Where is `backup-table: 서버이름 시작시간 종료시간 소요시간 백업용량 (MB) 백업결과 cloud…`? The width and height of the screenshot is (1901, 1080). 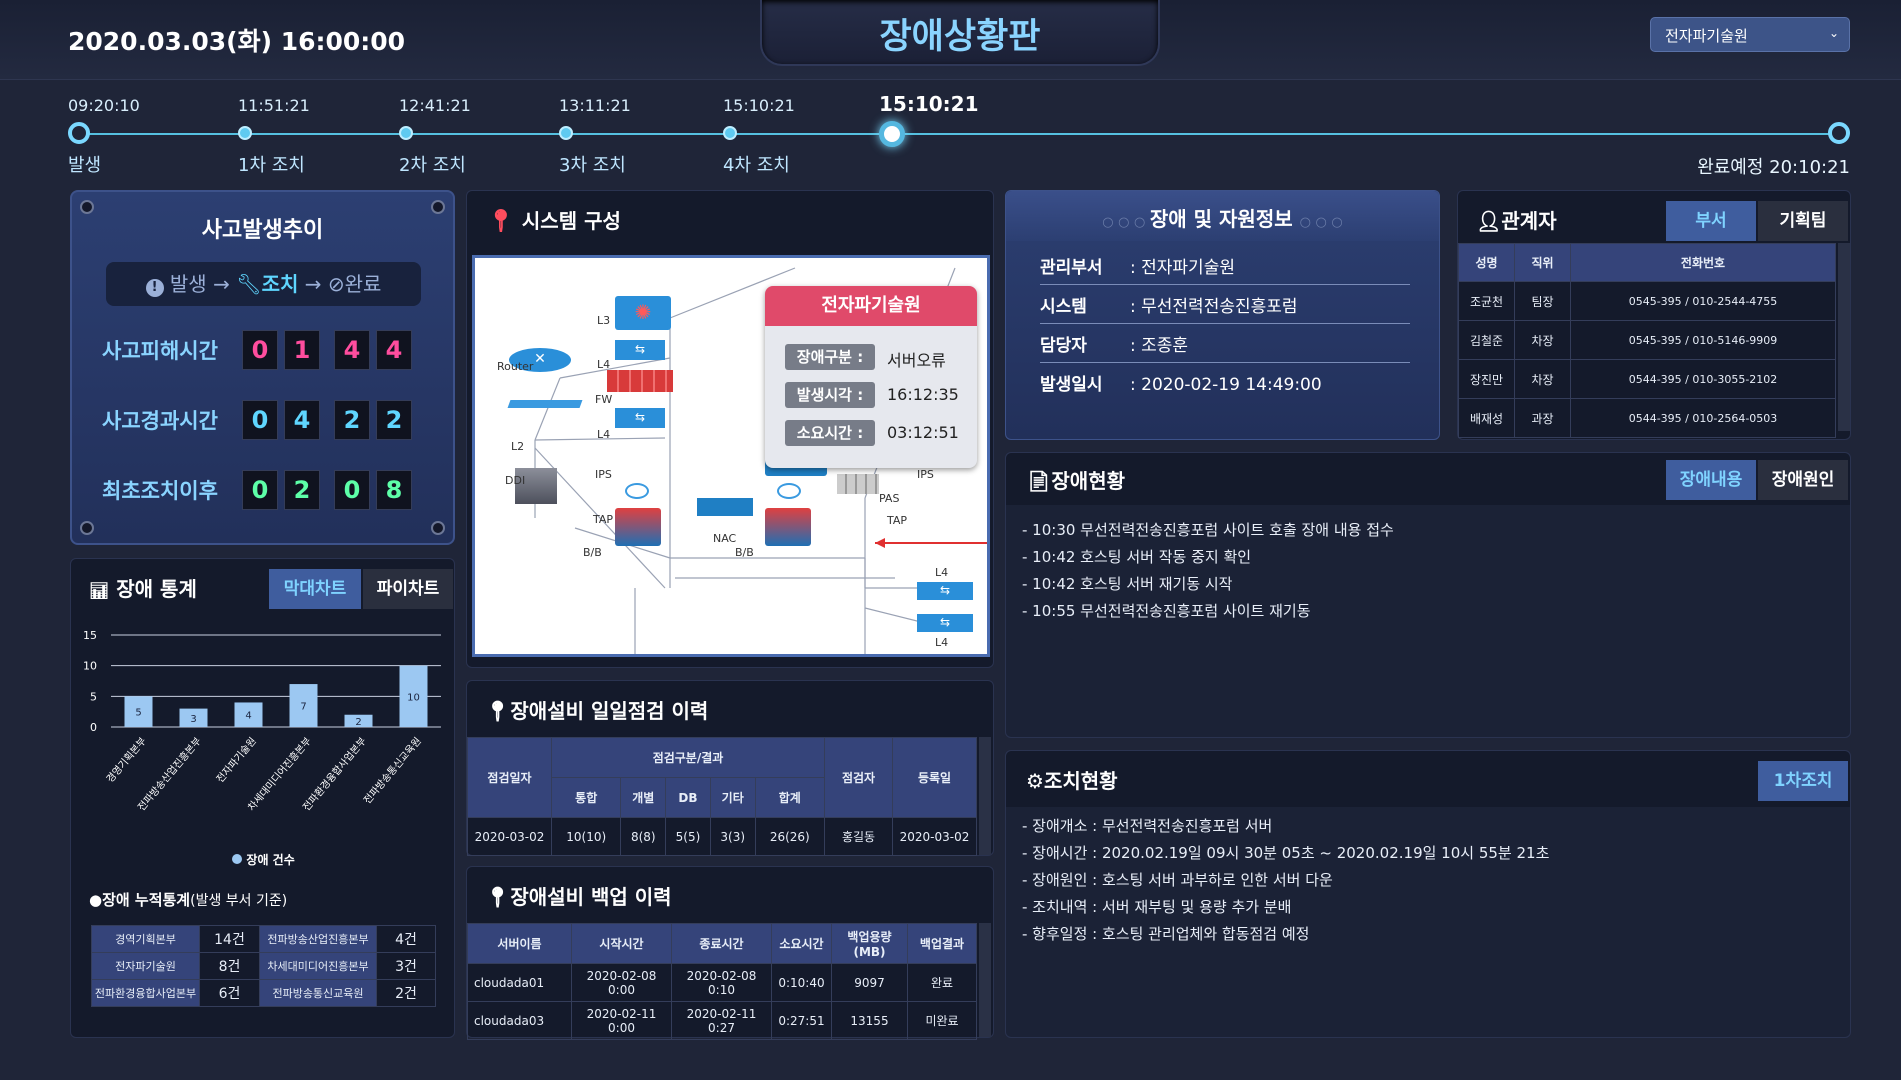
backup-table: 서버이름 시작시간 종료시간 소요시간 백업용량 (MB) 백업결과 cloud… is located at coordinates (722, 981).